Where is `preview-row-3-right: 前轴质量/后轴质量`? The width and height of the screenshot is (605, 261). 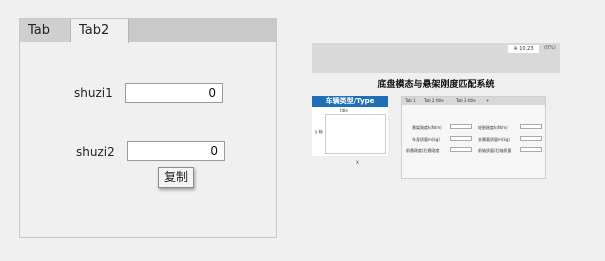
preview-row-3-right: 前轴质量/后轴质量 is located at coordinates (495, 150).